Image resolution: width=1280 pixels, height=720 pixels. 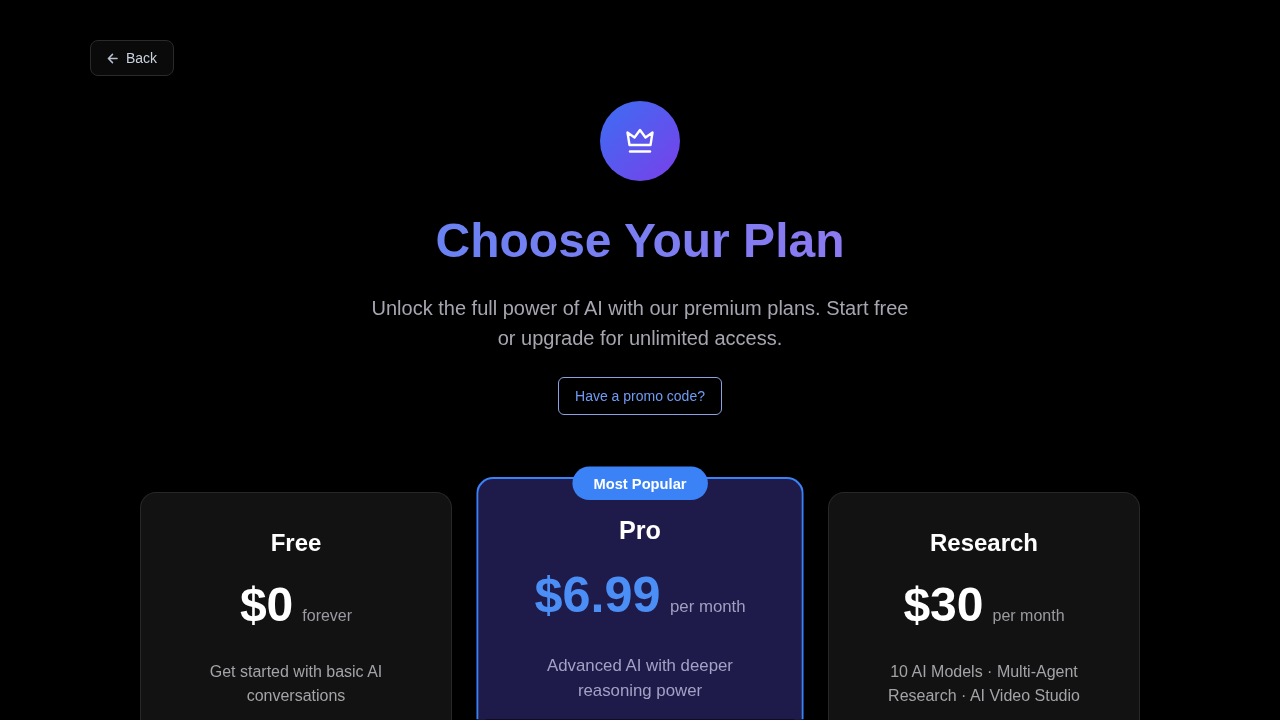 What do you see at coordinates (984, 684) in the screenshot?
I see `plan-description: 10 AI Models · Multi-Agent Research · AI Video Studio` at bounding box center [984, 684].